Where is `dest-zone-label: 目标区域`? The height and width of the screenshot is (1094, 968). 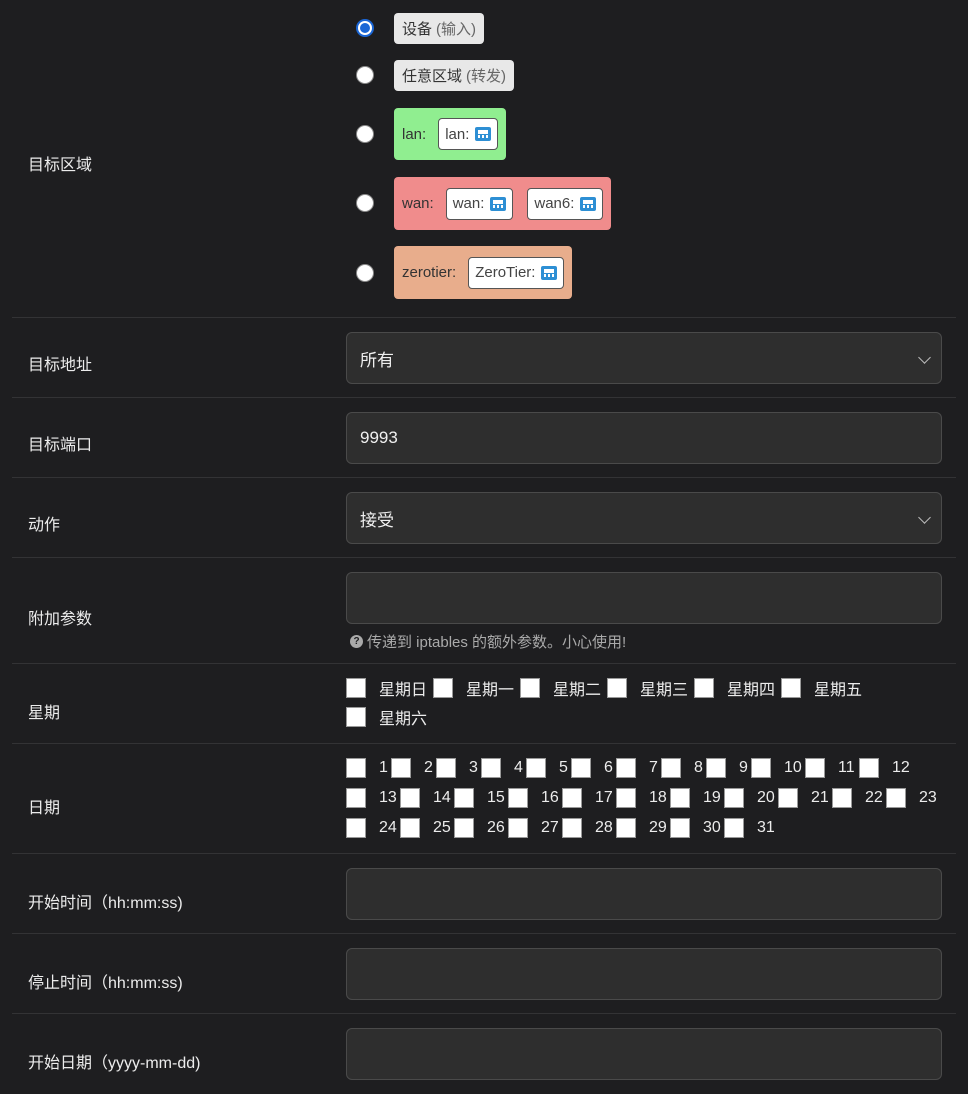 dest-zone-label: 目标区域 is located at coordinates (60, 165).